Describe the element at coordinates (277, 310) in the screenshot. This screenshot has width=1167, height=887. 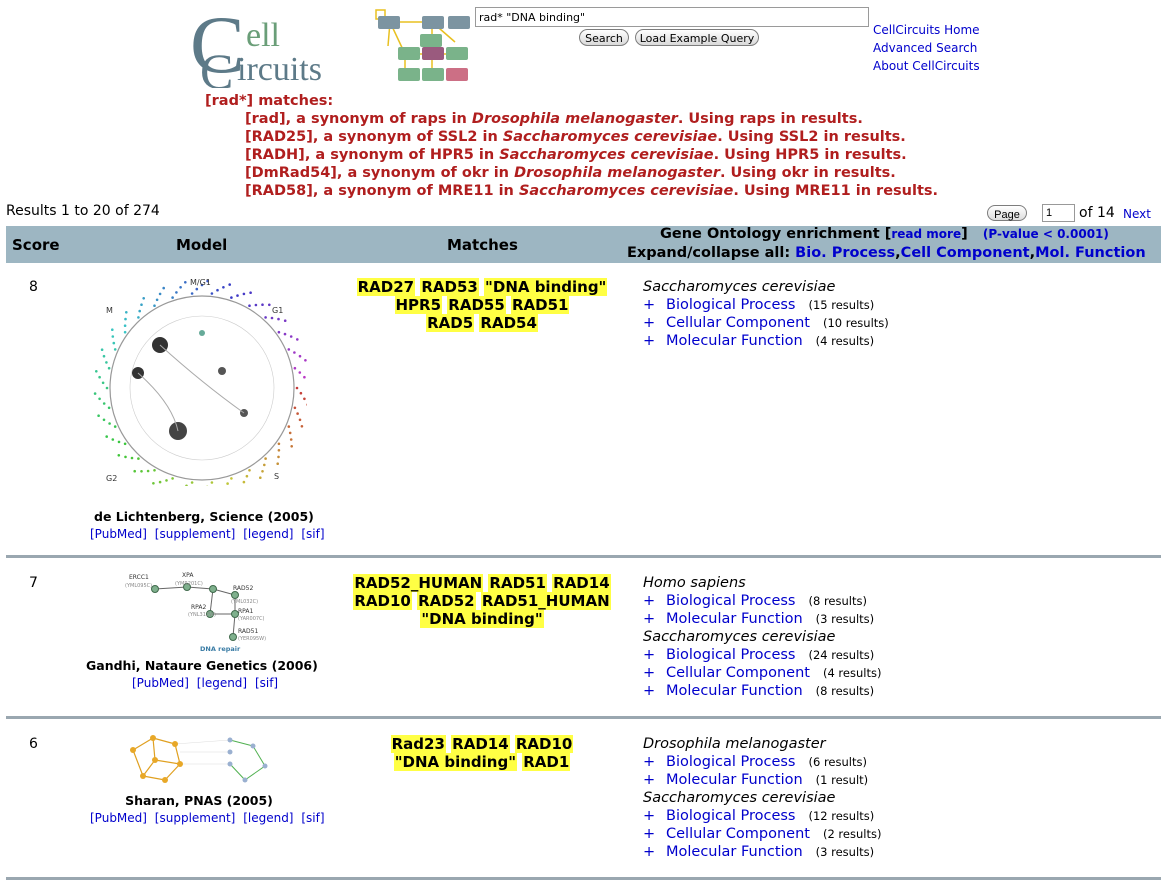
I see `phase-label-g1: G1` at that location.